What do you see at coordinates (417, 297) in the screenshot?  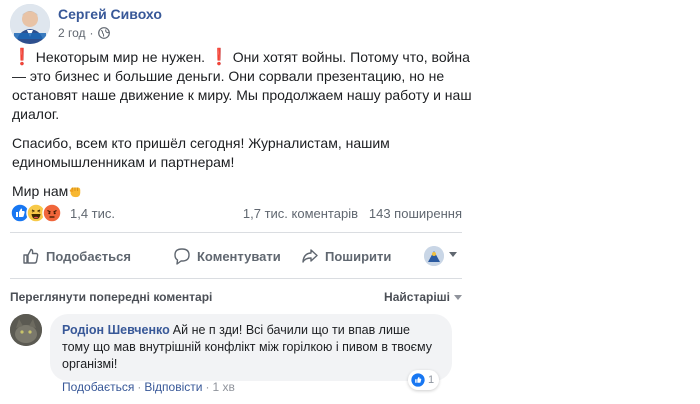 I see `comment-sort-label: Найстаріші` at bounding box center [417, 297].